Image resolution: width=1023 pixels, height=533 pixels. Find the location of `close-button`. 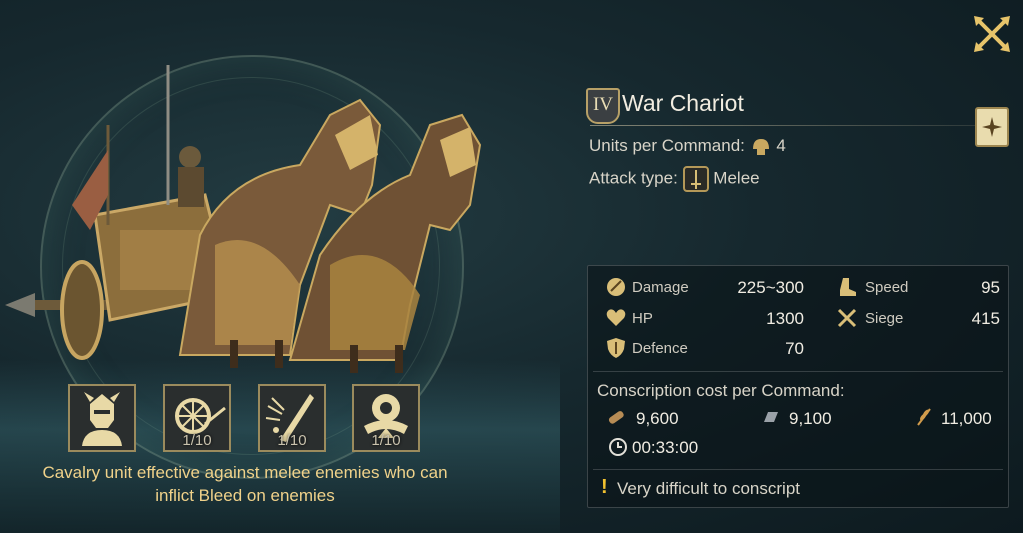

close-button is located at coordinates (992, 34).